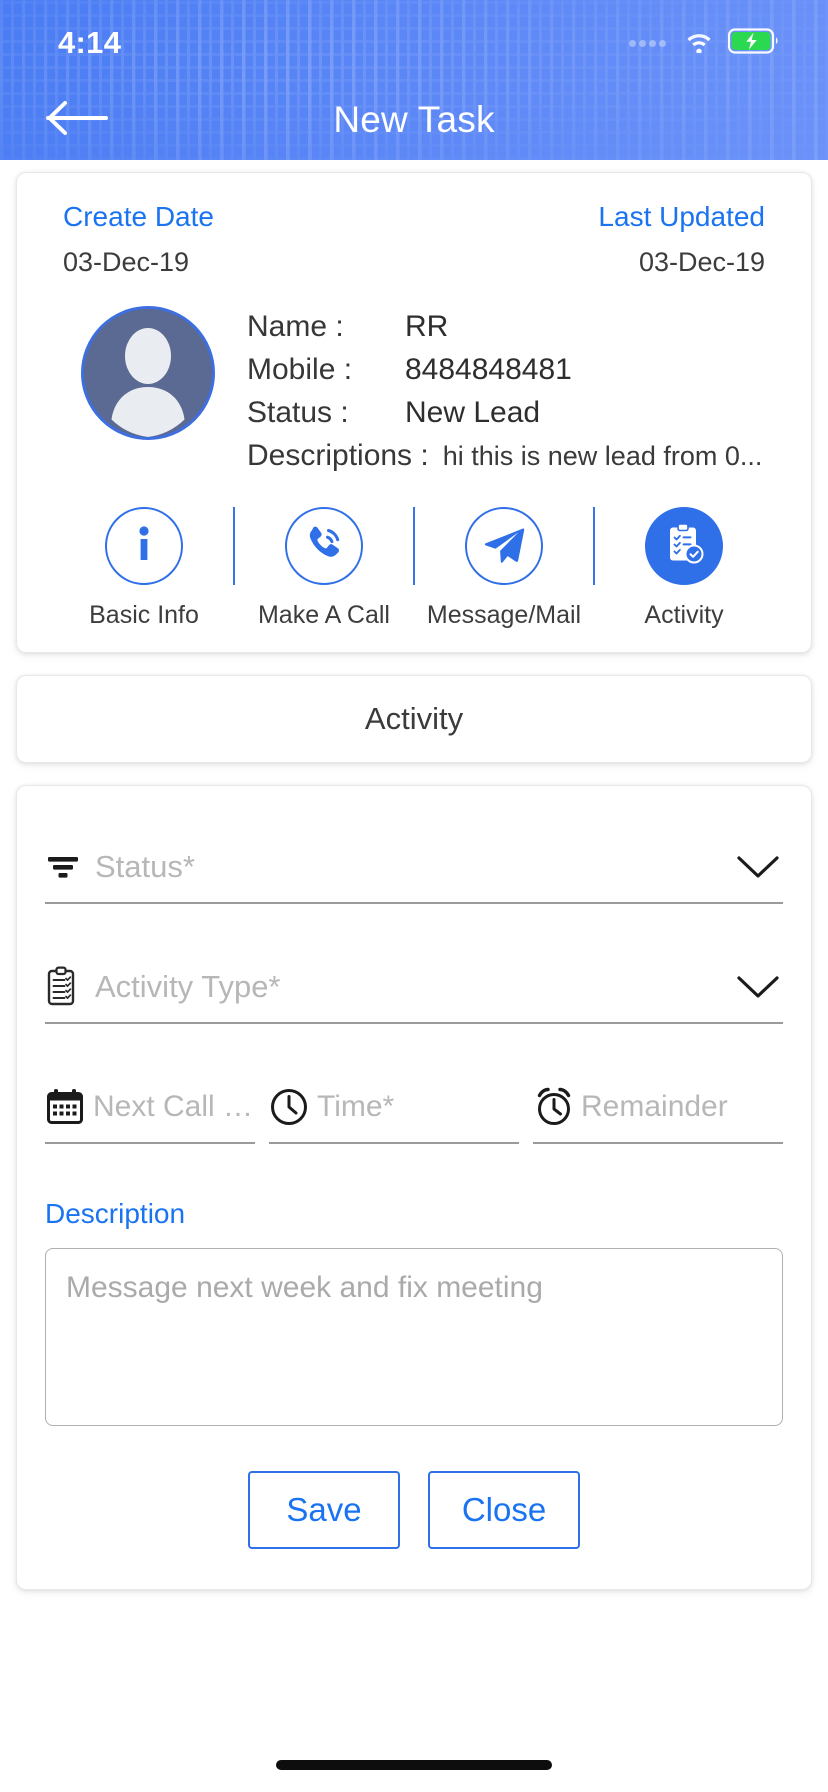  I want to click on avatar, so click(148, 373).